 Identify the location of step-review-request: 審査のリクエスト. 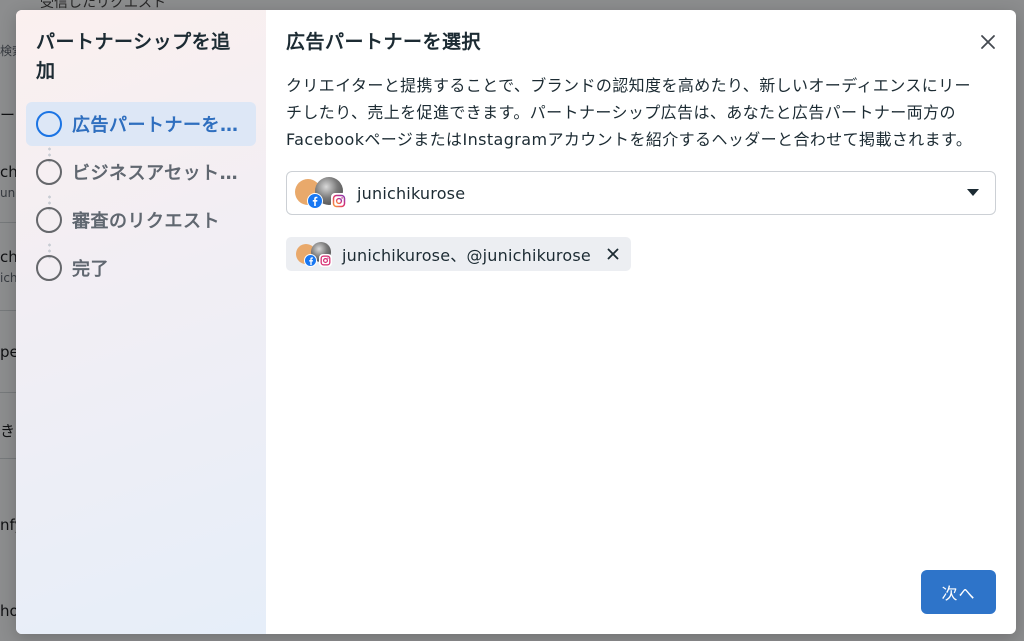
(141, 220).